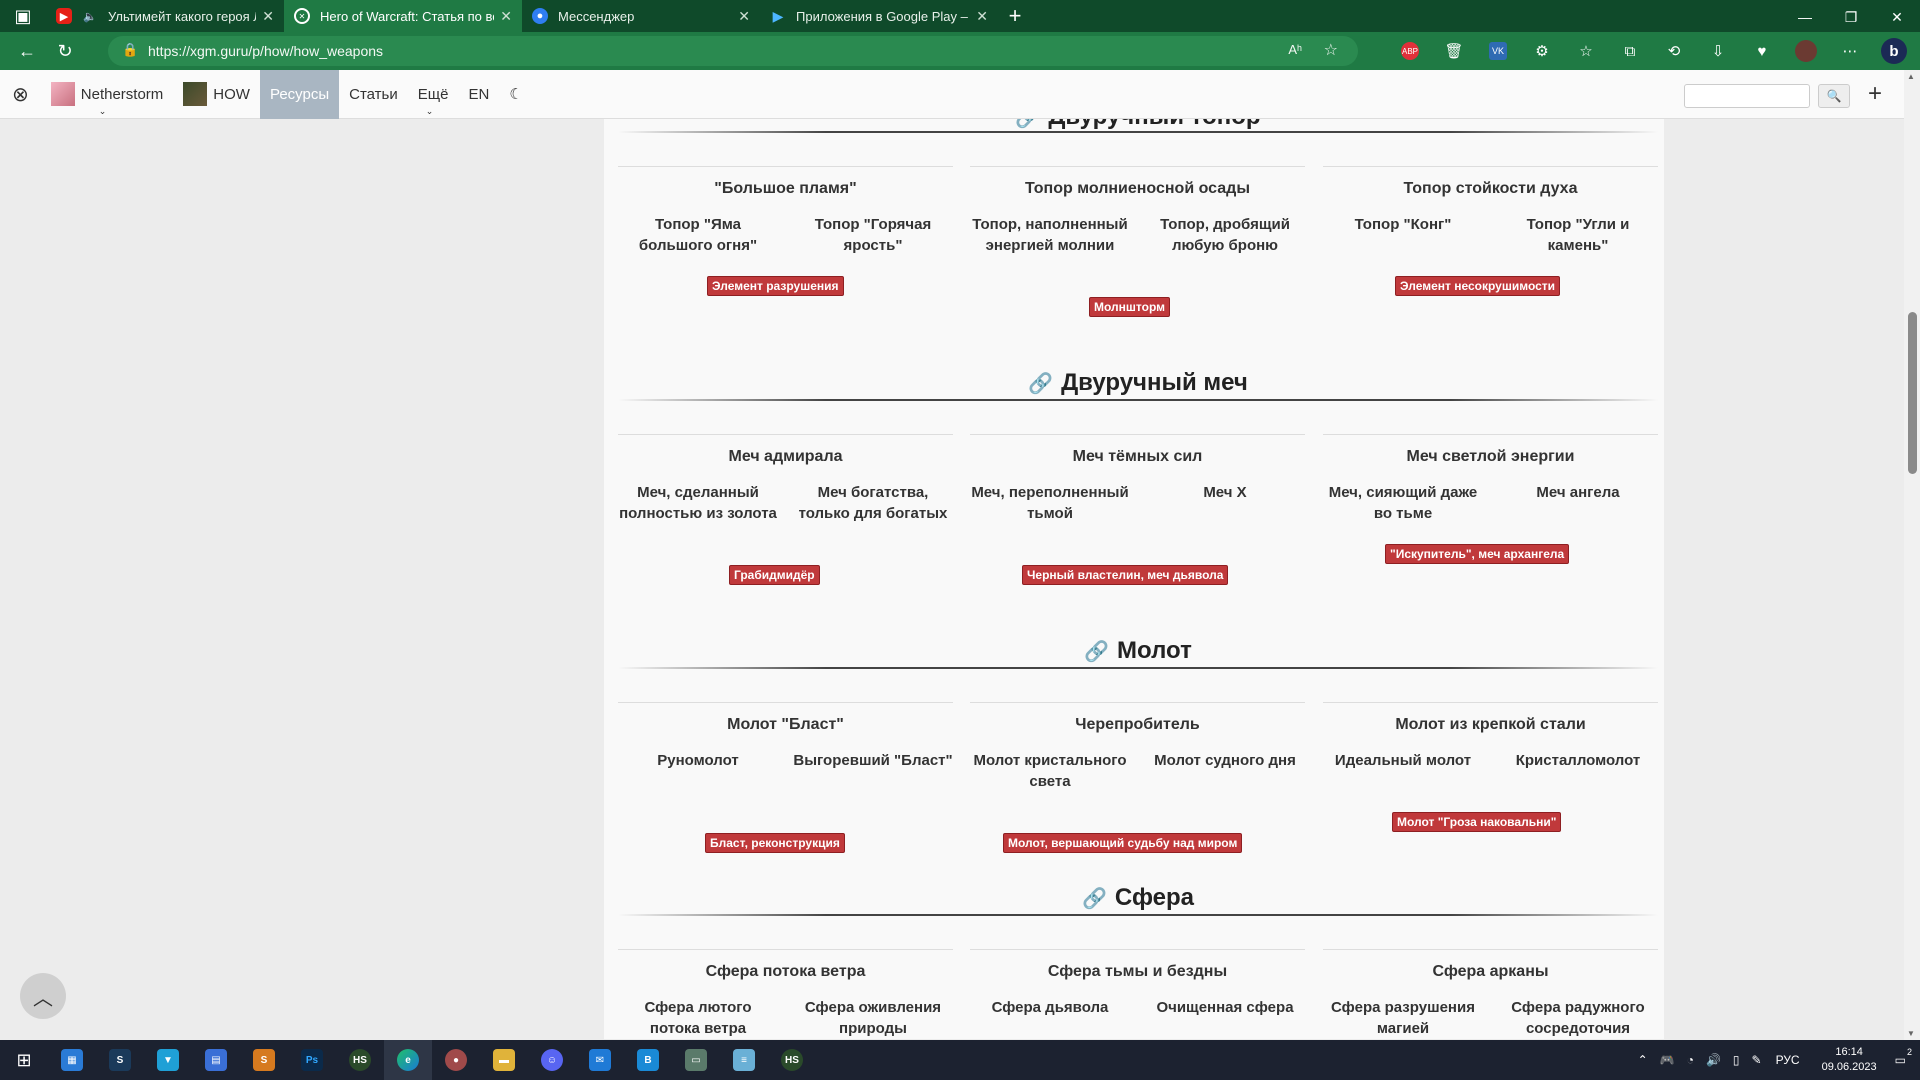  I want to click on favorites-icon: ☆, so click(1586, 51).